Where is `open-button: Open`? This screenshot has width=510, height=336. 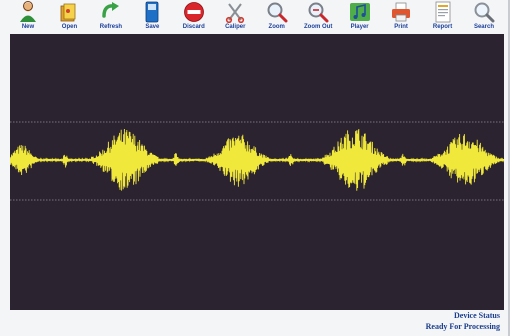 open-button: Open is located at coordinates (69, 17).